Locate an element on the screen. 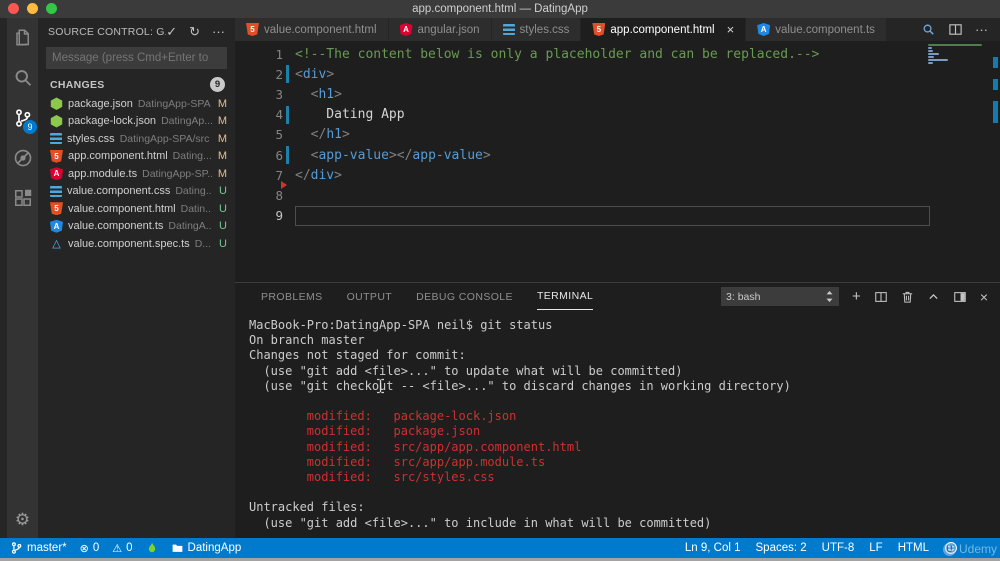 Image resolution: width=1000 pixels, height=561 pixels. editor-tab: Aangular.json is located at coordinates (439, 29).